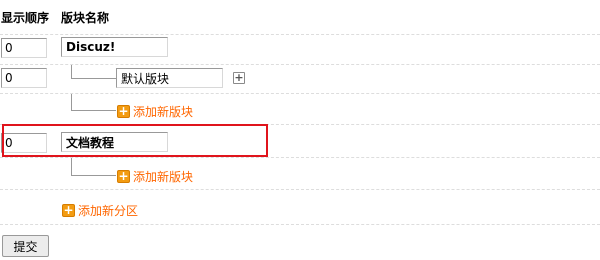  I want to click on forum-row-default: +, so click(300, 79).